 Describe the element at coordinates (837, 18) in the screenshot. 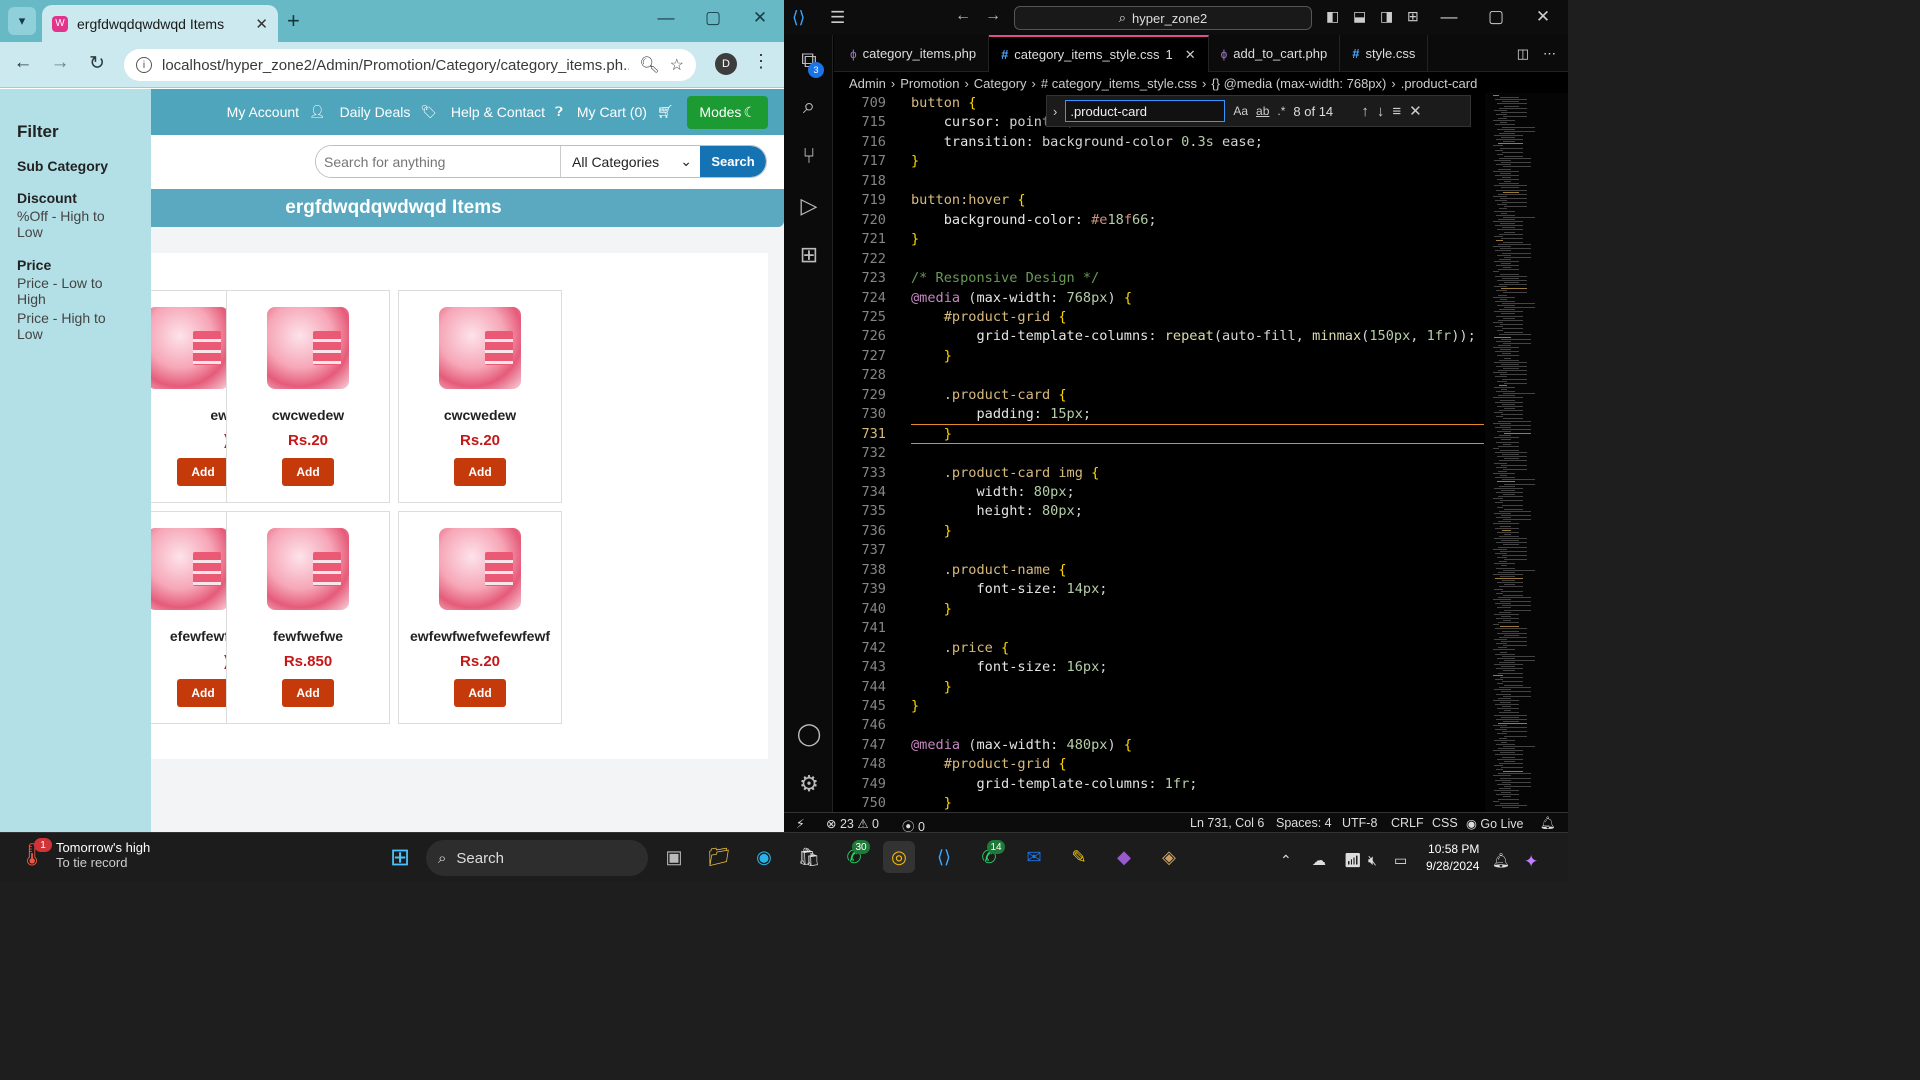

I see `hamburger-menu-icon: ☰` at that location.